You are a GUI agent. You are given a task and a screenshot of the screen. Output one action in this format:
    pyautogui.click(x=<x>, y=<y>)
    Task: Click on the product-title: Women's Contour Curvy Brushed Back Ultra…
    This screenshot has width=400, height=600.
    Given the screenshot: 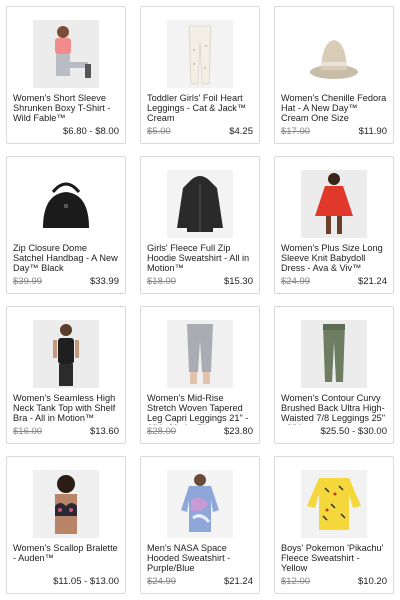 What is the action you would take?
    pyautogui.click(x=334, y=409)
    